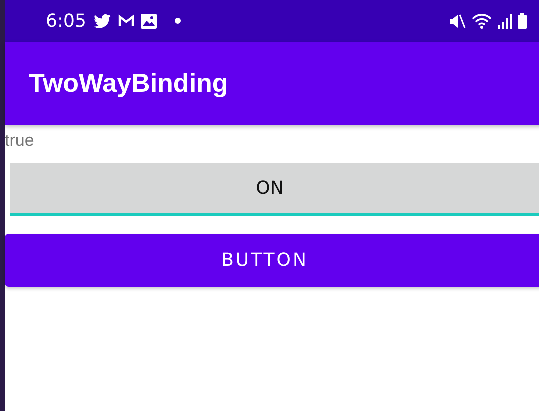 Image resolution: width=539 pixels, height=411 pixels. Describe the element at coordinates (522, 21) in the screenshot. I see `battery-icon` at that location.